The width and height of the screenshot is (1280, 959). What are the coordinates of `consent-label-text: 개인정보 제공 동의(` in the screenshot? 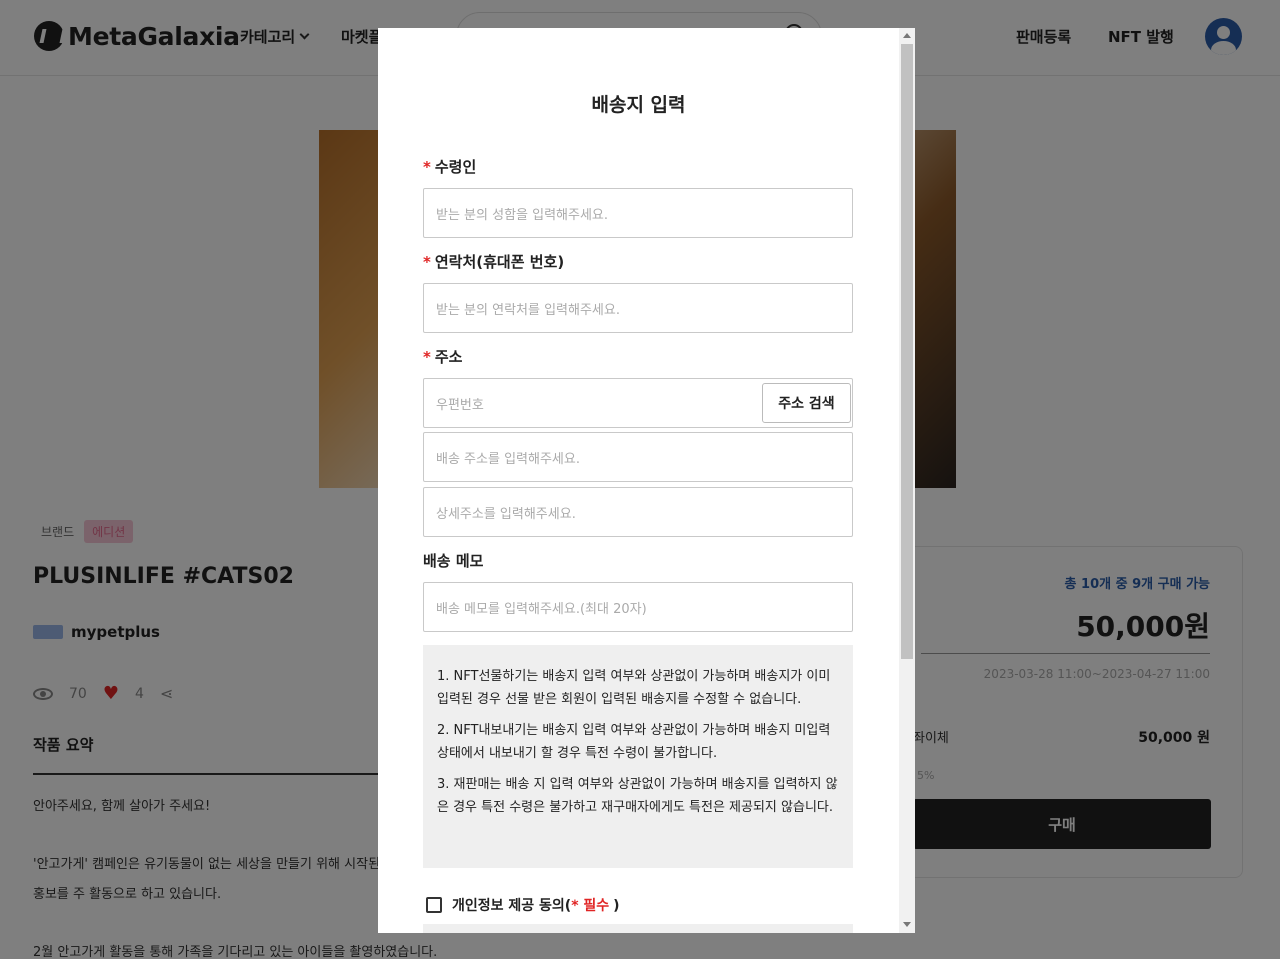 It's located at (512, 906).